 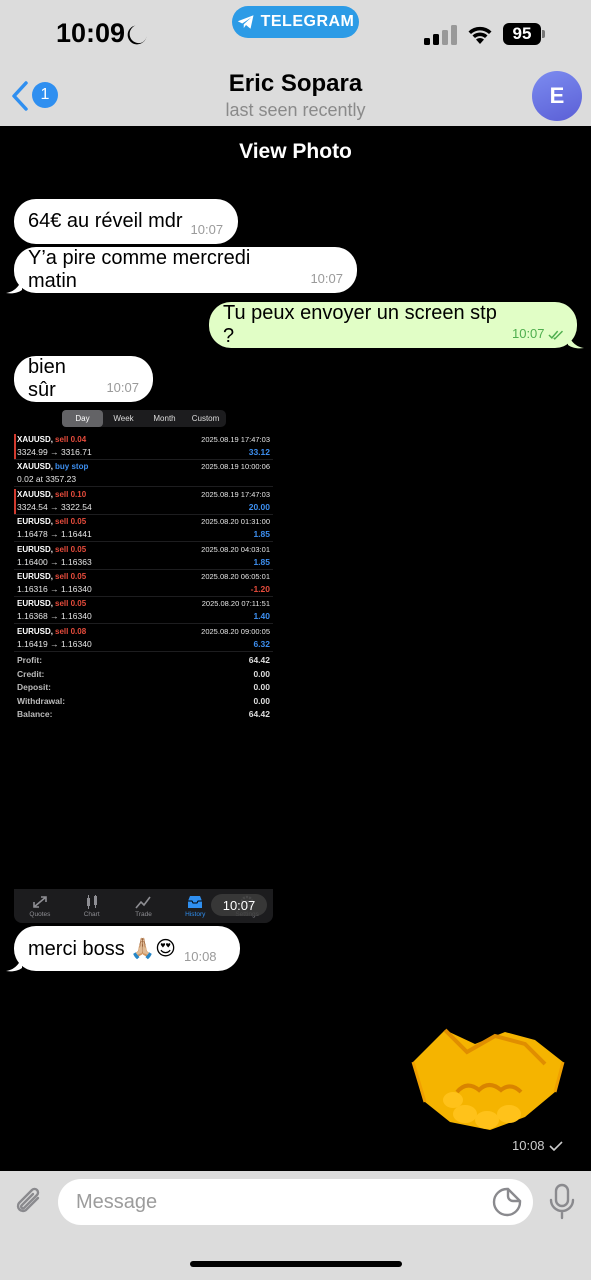 I want to click on trade-type: buy stop, so click(x=72, y=467).